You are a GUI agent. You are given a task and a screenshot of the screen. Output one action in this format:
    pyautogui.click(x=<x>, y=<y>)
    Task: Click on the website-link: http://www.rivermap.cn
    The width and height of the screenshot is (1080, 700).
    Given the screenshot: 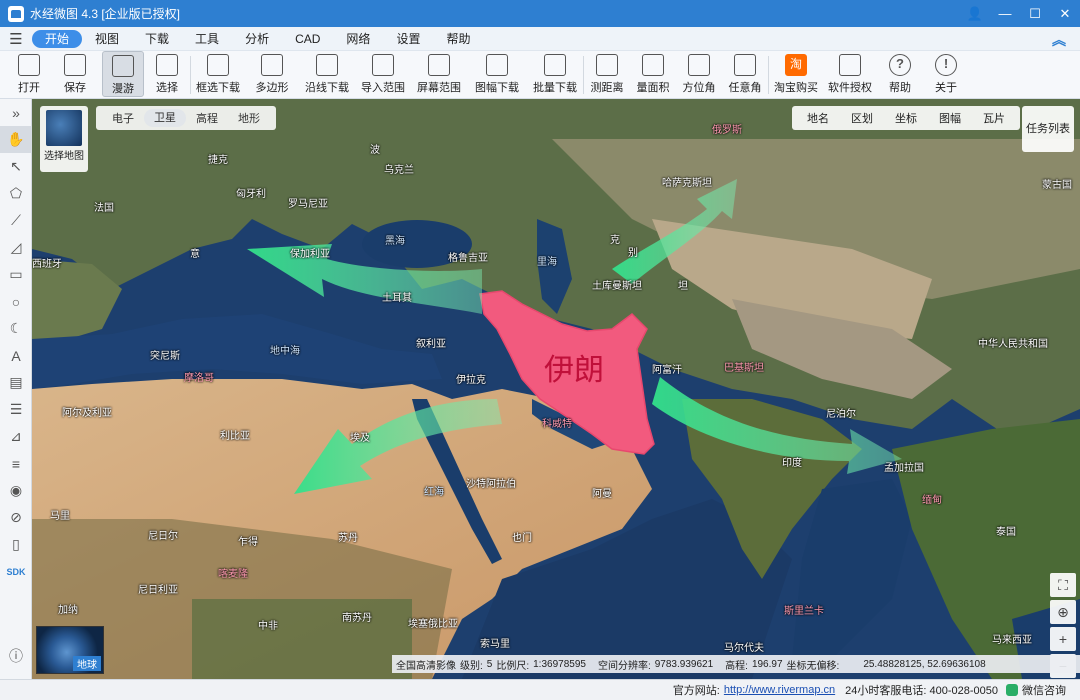 What is the action you would take?
    pyautogui.click(x=779, y=690)
    